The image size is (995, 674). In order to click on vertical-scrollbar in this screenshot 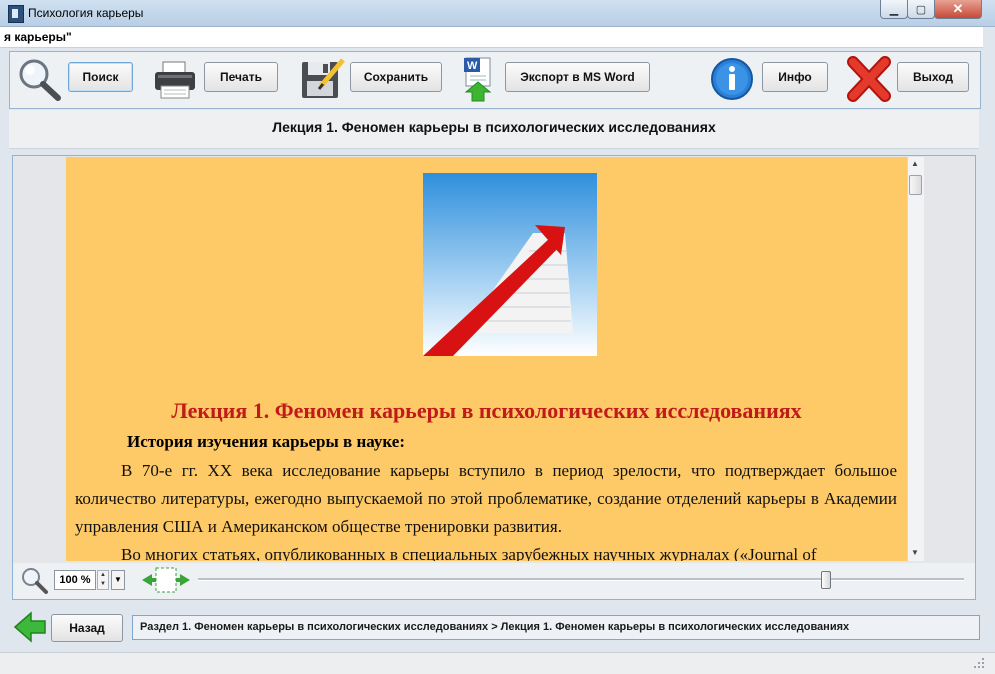, I will do `click(915, 359)`.